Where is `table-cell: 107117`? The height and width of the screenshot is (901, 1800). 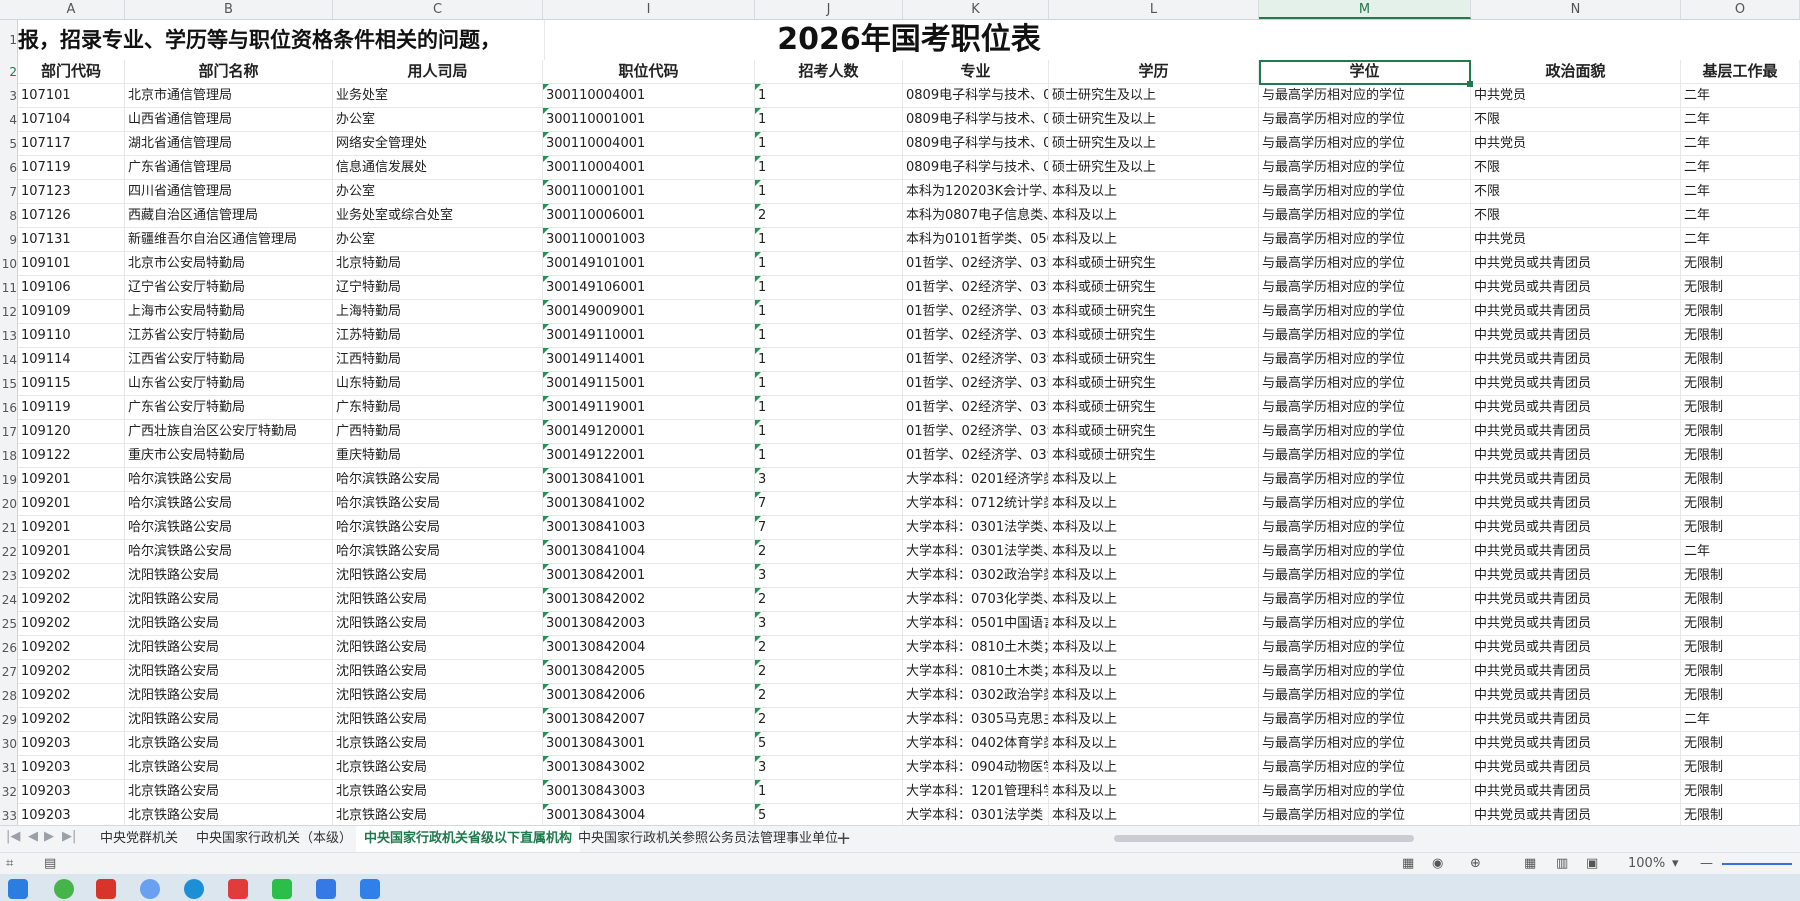
table-cell: 107117 is located at coordinates (71, 144).